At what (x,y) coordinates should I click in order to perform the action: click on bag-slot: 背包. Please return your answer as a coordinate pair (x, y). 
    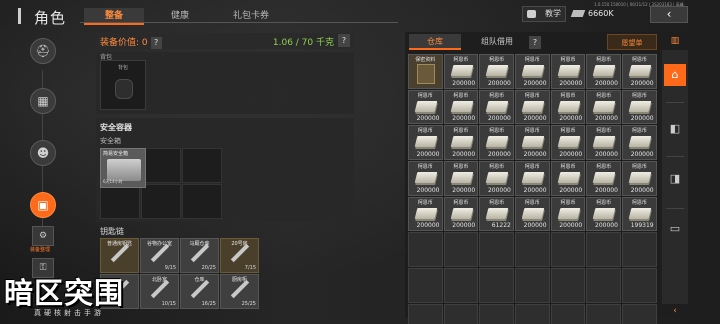
    Looking at the image, I should click on (123, 85).